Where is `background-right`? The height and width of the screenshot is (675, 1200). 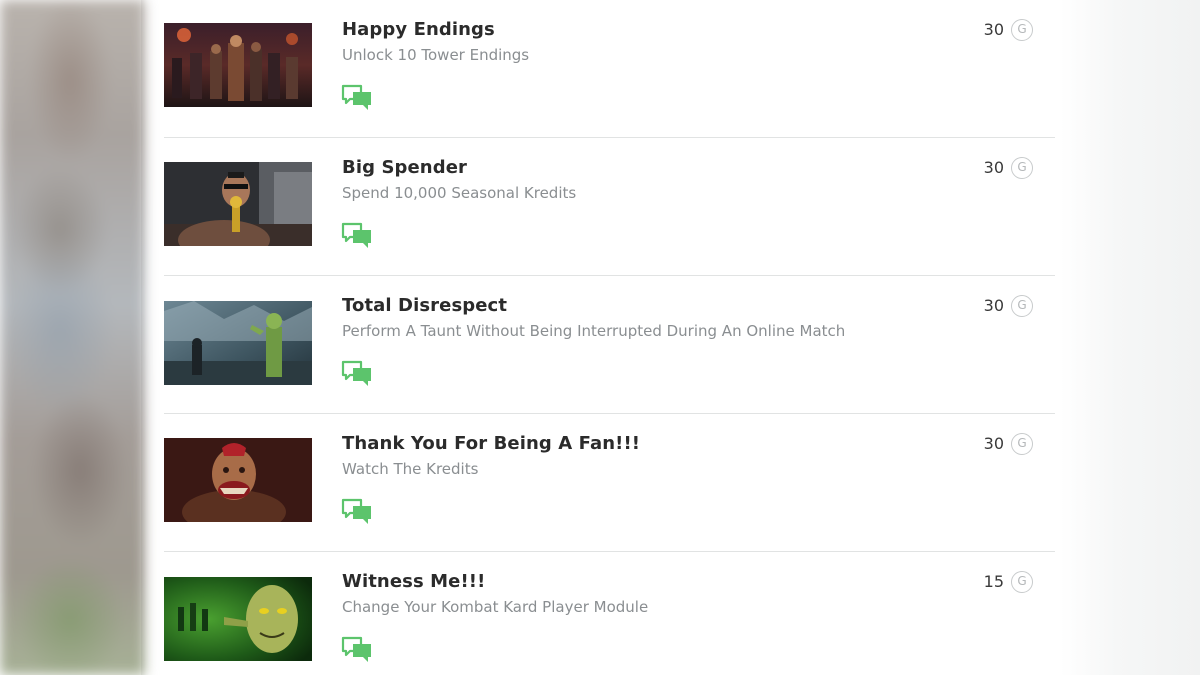 background-right is located at coordinates (1130, 337).